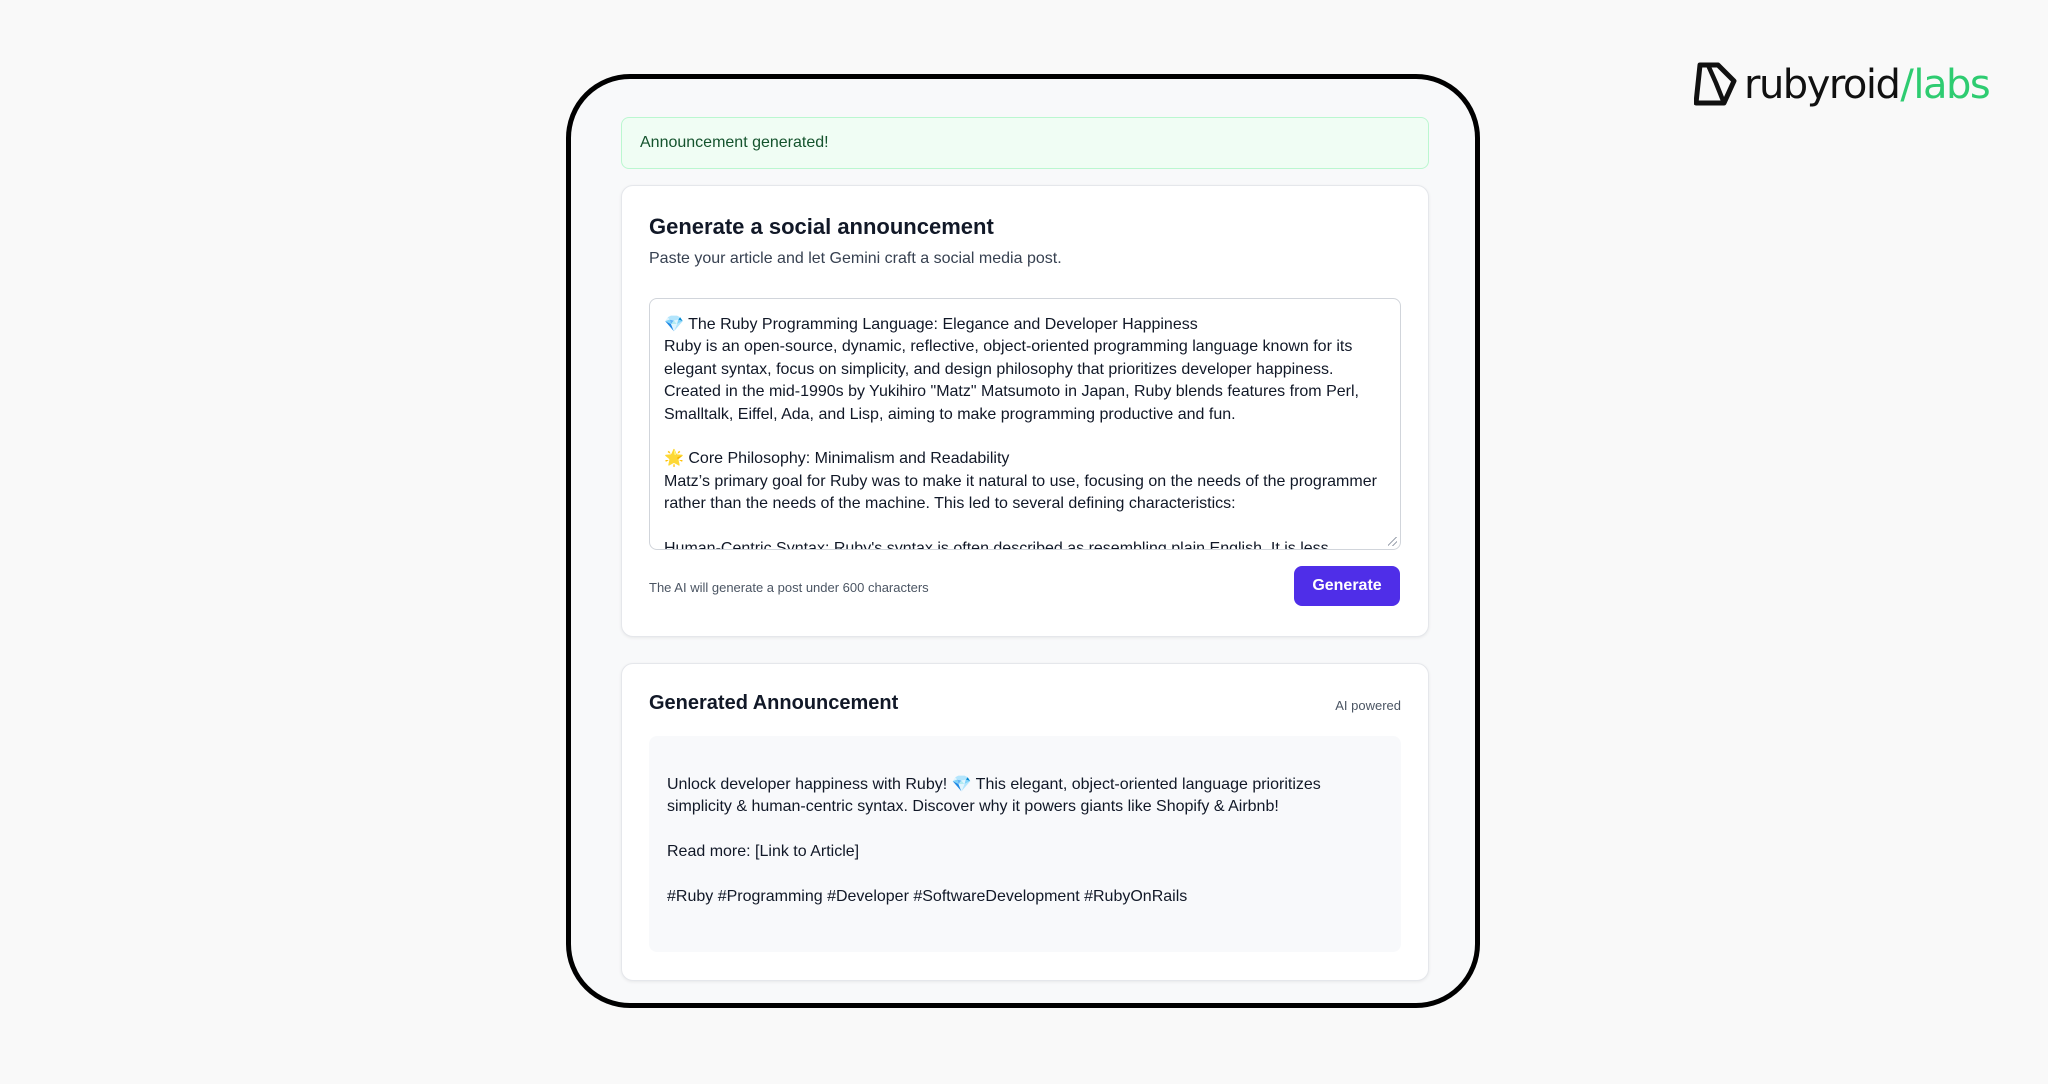  Describe the element at coordinates (1715, 84) in the screenshot. I see `rubyroid-gem-icon` at that location.